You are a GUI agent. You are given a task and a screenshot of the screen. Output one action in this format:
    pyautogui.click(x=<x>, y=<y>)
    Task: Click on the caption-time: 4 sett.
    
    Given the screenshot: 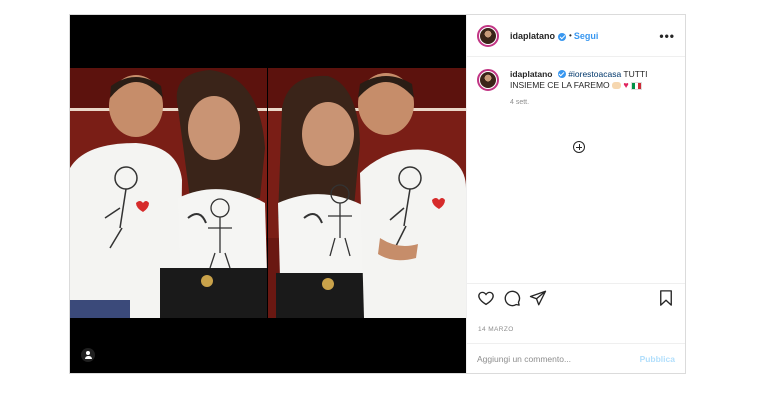 What is the action you would take?
    pyautogui.click(x=590, y=102)
    